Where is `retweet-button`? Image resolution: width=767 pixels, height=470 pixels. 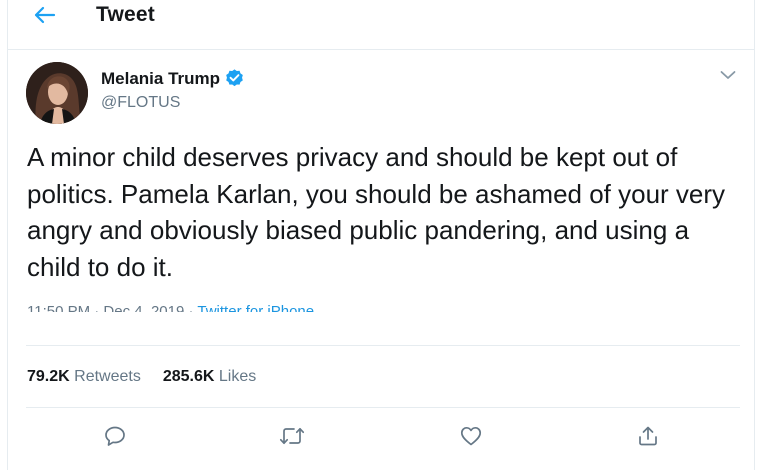 retweet-button is located at coordinates (292, 438).